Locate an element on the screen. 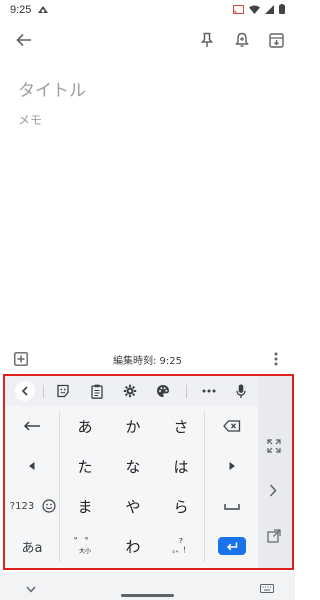 The width and height of the screenshot is (320, 600). key-na: な is located at coordinates (133, 466).